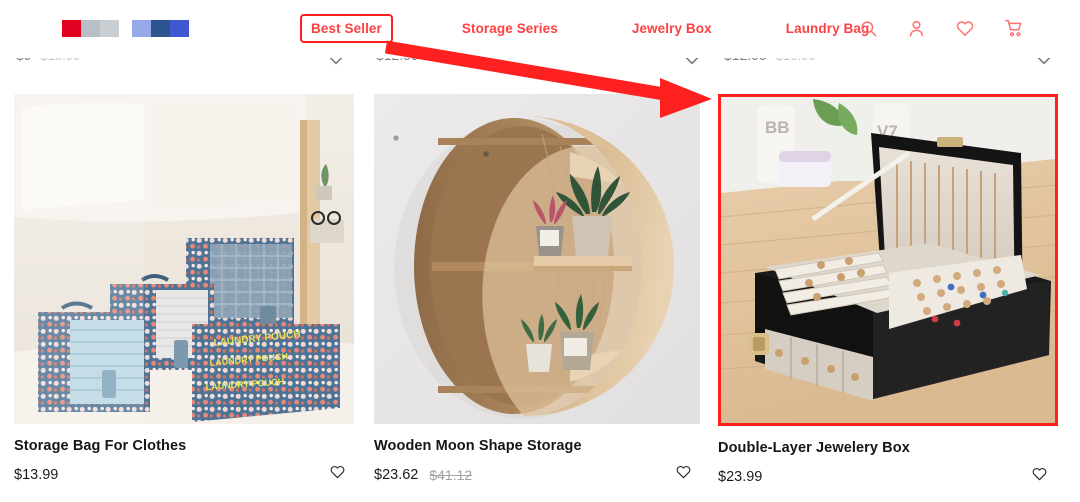  What do you see at coordinates (777, 127) in the screenshot?
I see `svg-text: BB` at bounding box center [777, 127].